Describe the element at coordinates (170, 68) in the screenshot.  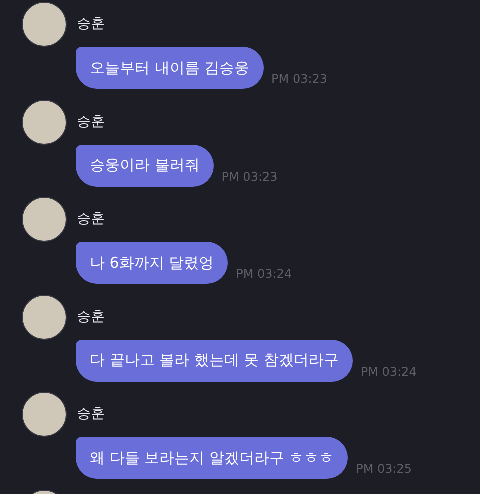
I see `message-bubble: 오늘부터 내이름 김승웅` at that location.